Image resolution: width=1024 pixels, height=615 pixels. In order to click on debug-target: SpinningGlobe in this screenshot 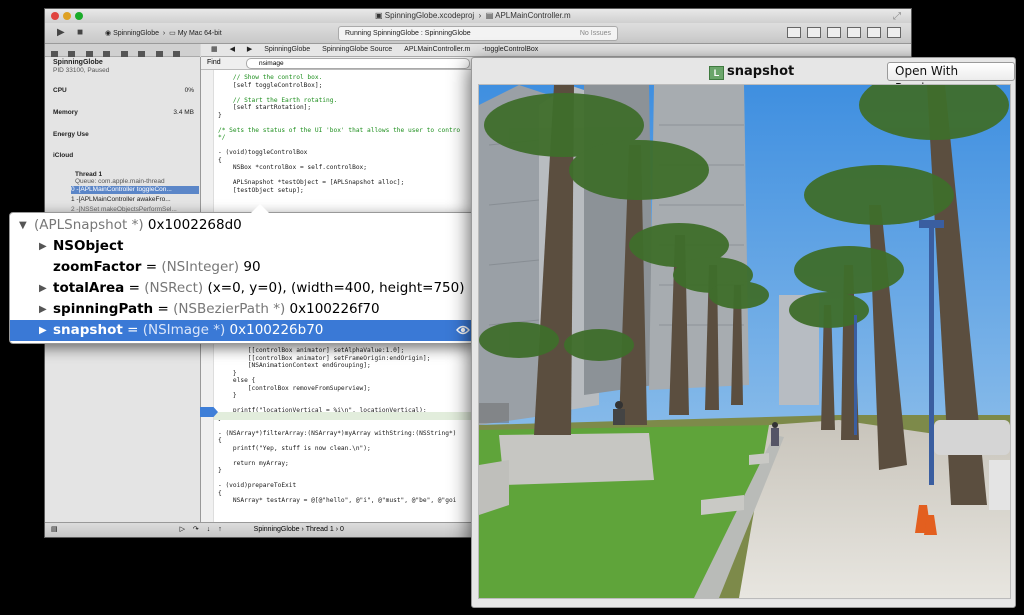, I will do `click(277, 529)`.